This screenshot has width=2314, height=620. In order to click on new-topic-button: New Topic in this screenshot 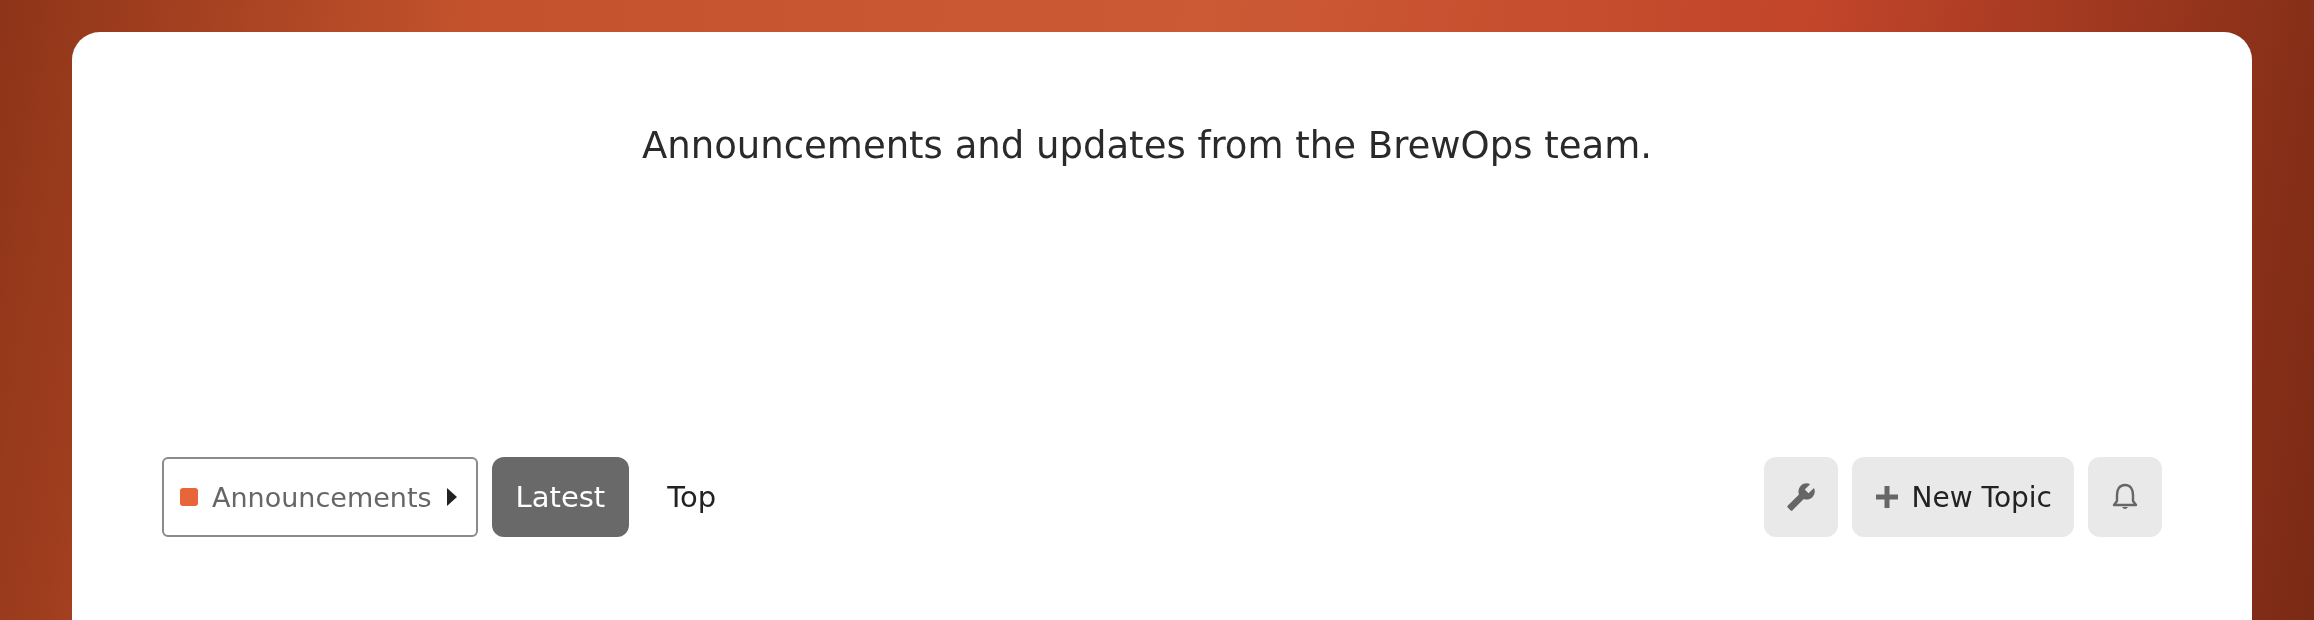, I will do `click(1962, 497)`.